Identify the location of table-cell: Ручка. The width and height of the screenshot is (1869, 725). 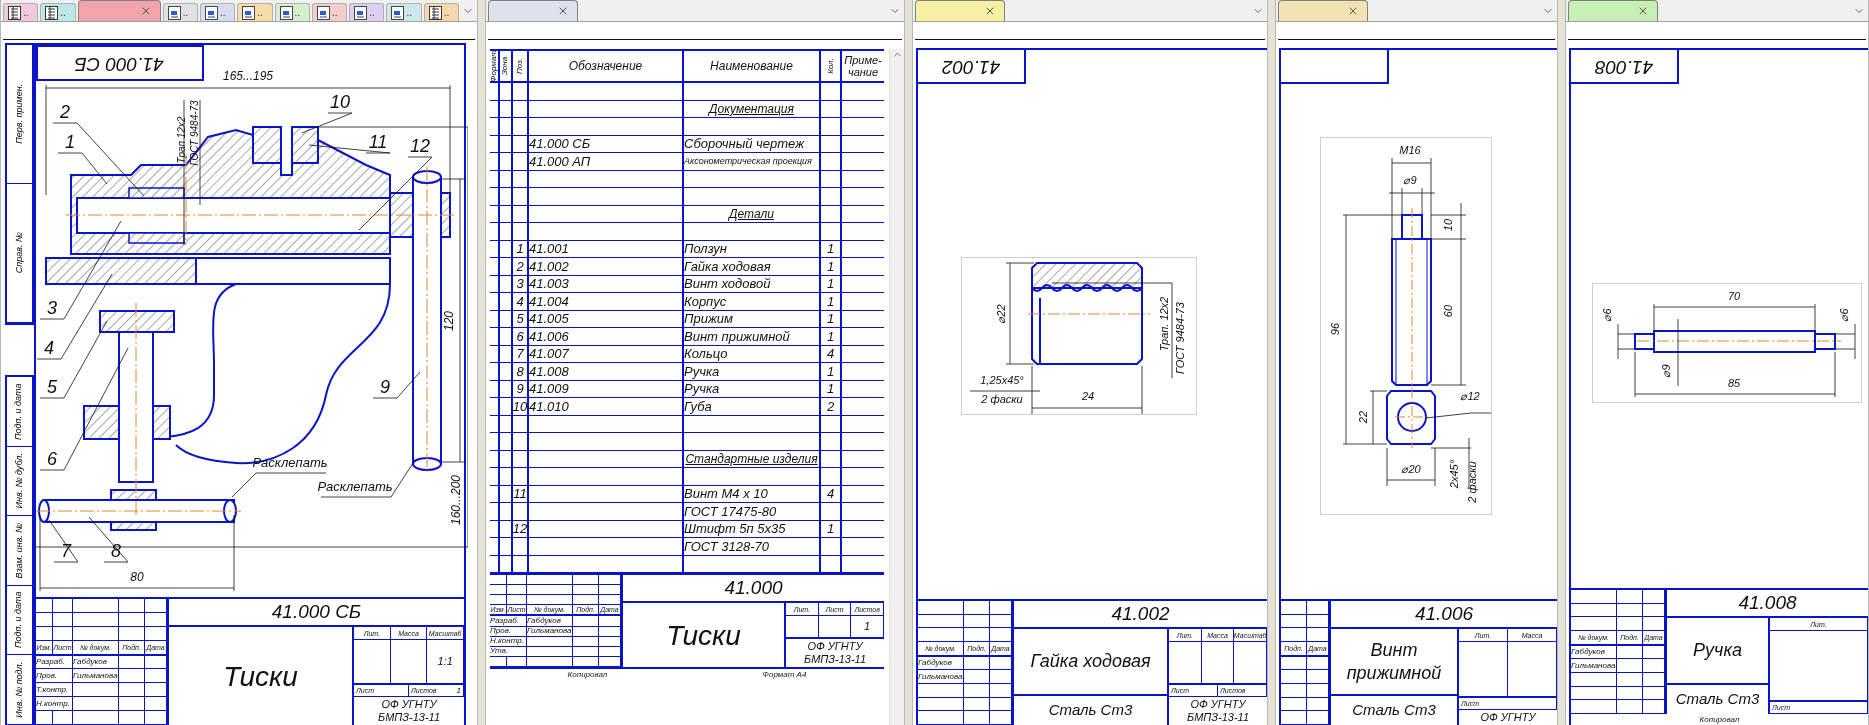
(702, 389).